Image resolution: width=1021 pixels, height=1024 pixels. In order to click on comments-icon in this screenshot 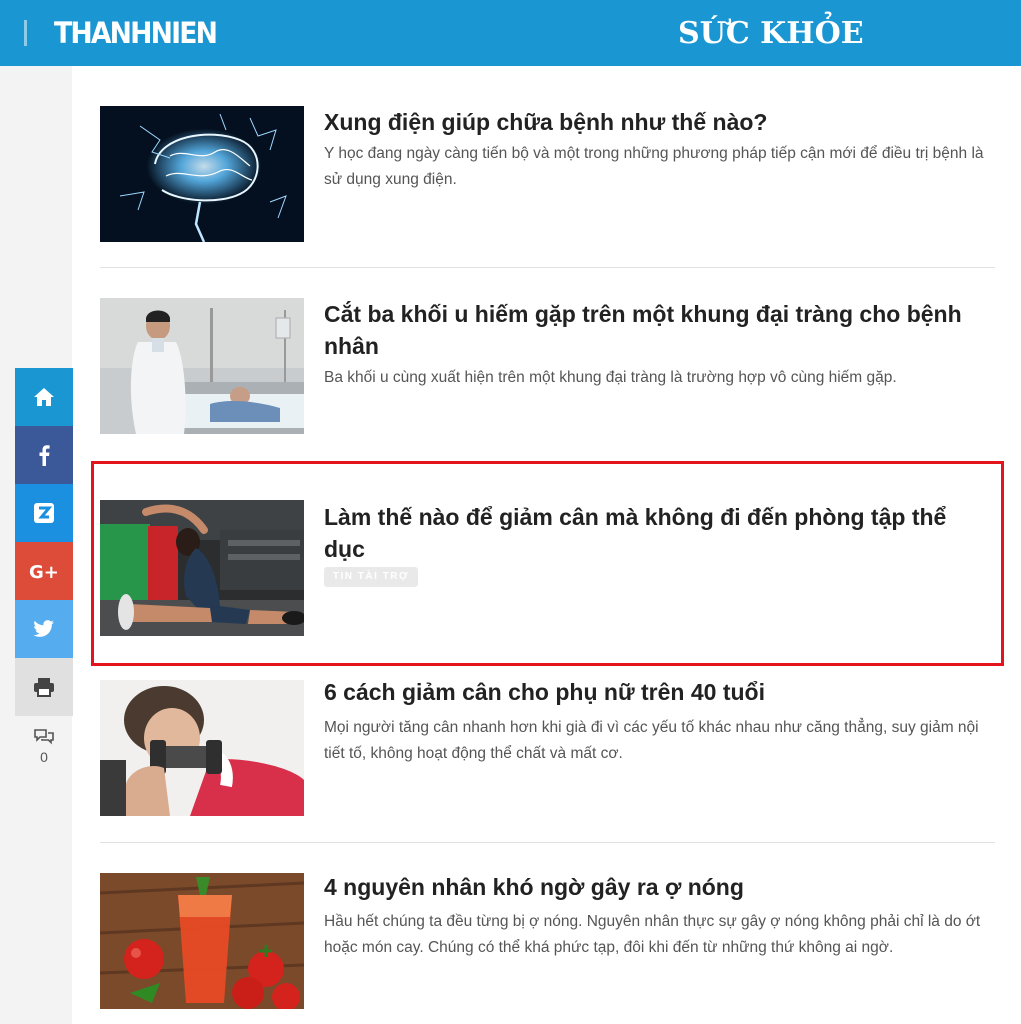, I will do `click(44, 737)`.